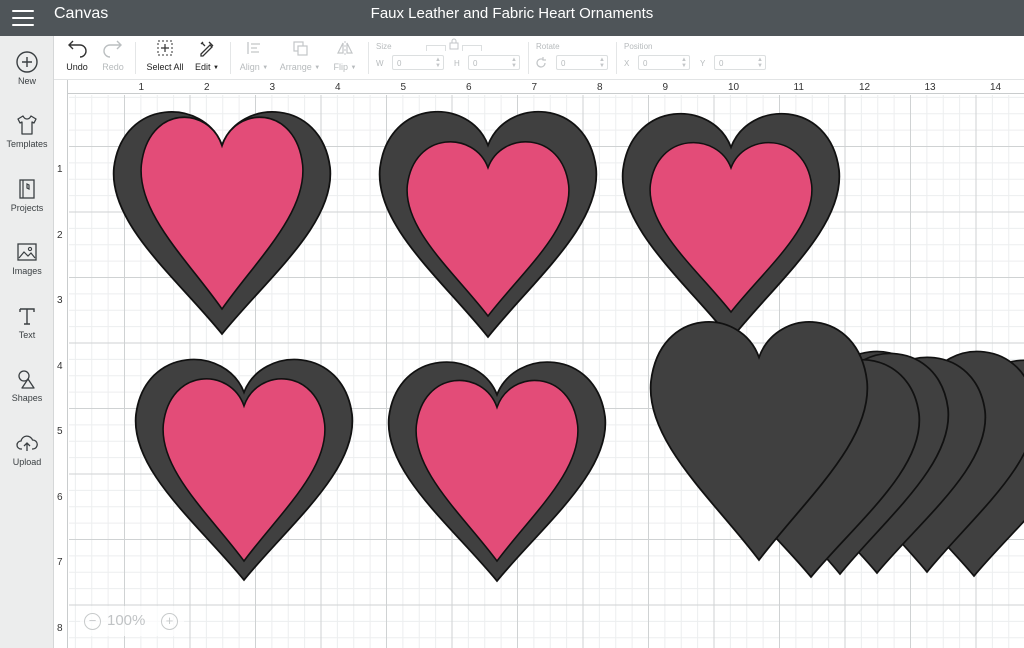 The width and height of the screenshot is (1024, 648). Describe the element at coordinates (27, 125) in the screenshot. I see `tshirt-icon` at that location.